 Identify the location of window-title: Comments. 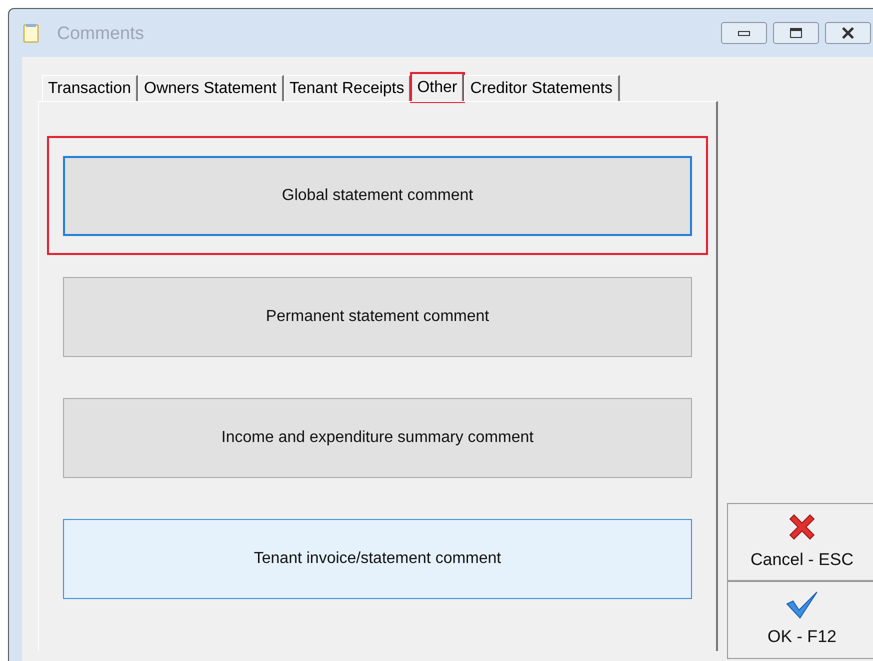
(100, 33).